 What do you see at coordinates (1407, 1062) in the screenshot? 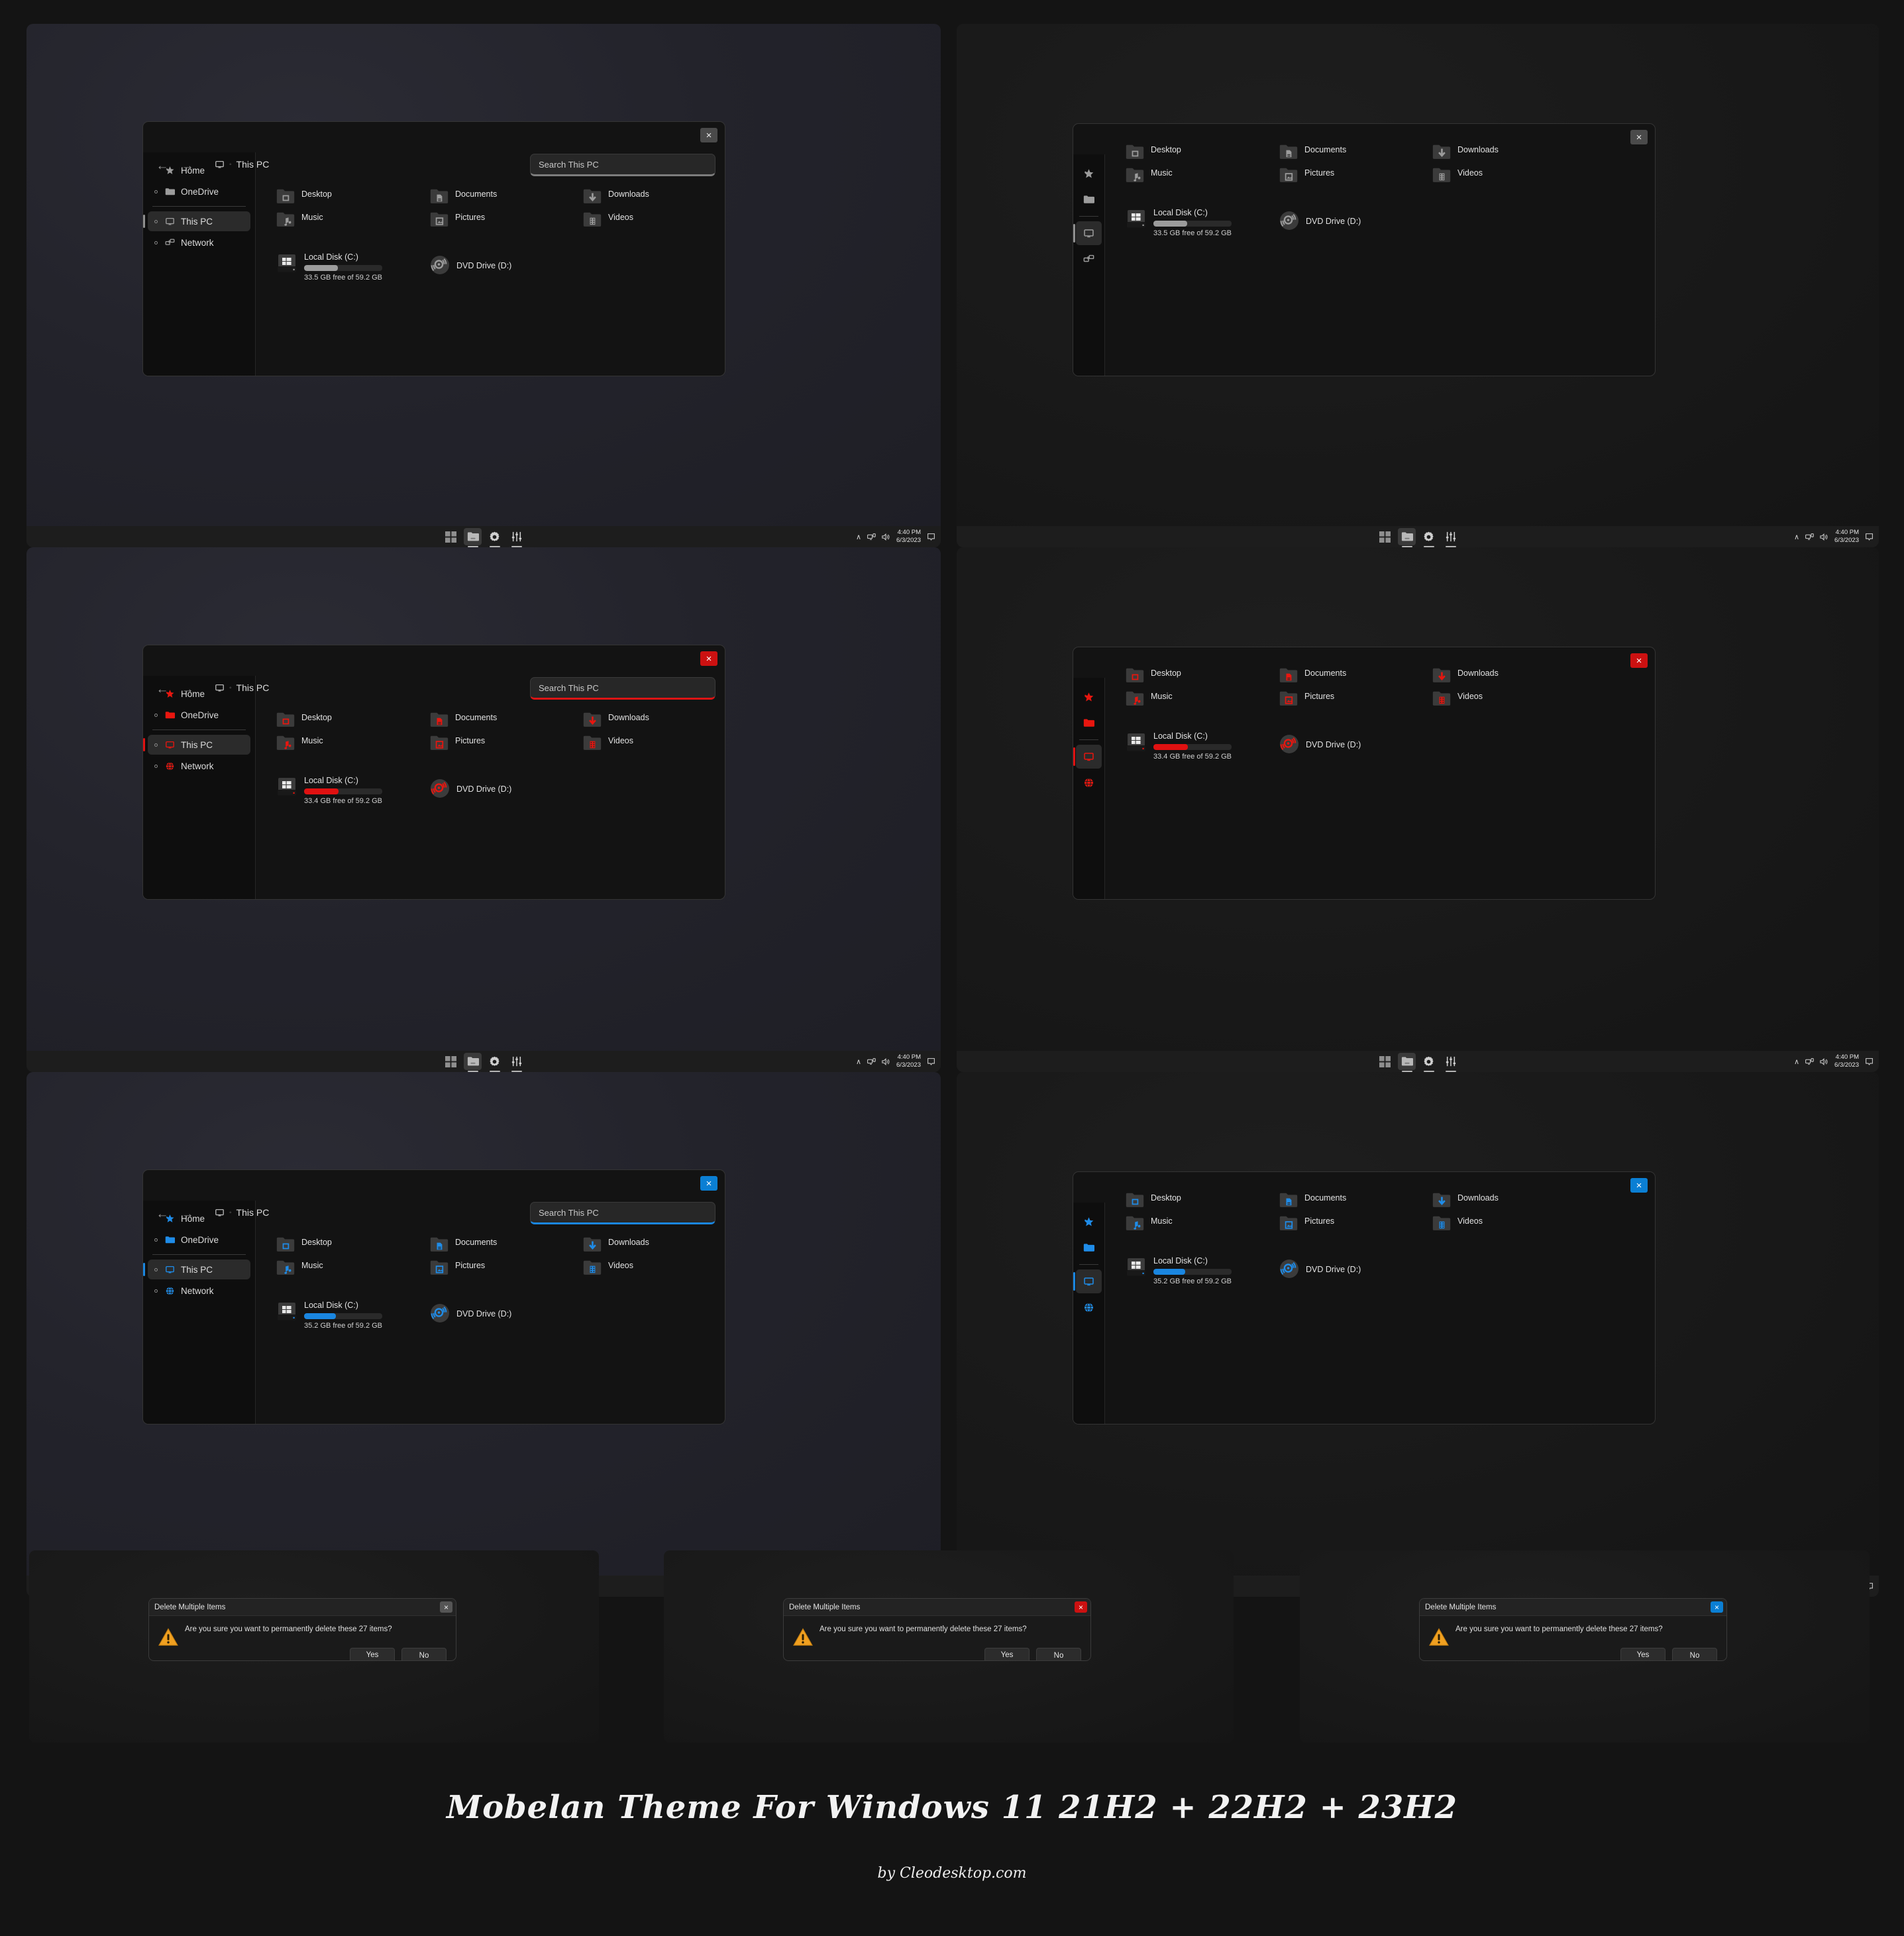
I see `file-explorer-button` at bounding box center [1407, 1062].